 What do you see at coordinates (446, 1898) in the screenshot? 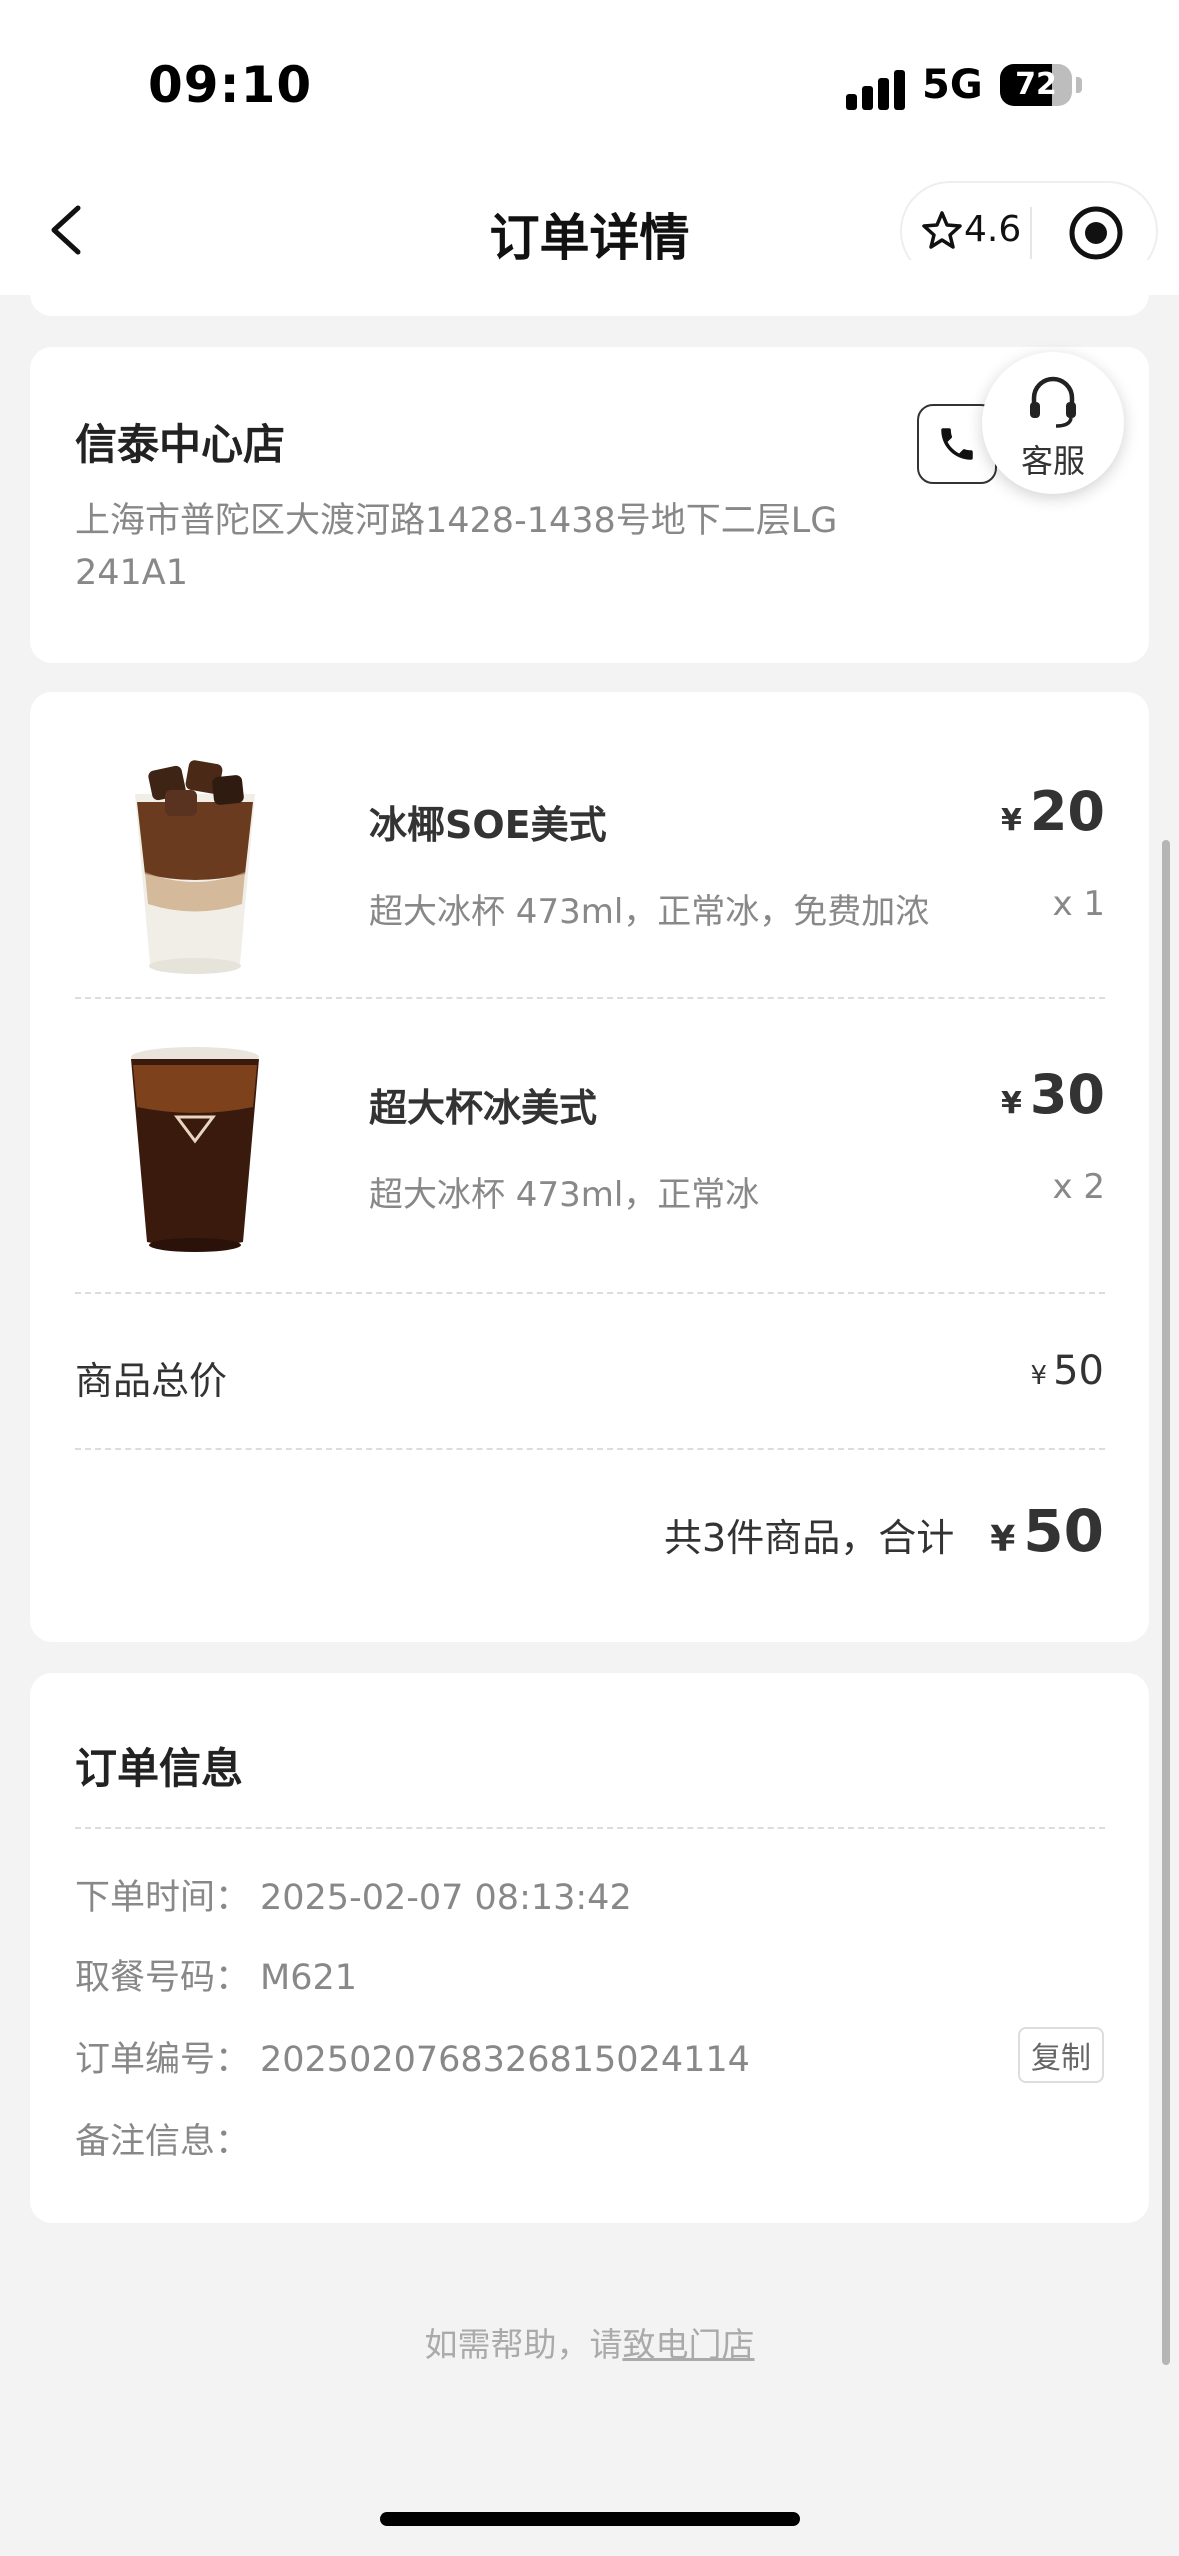
I see `order-time-value: 2025-02-07 08:13:42` at bounding box center [446, 1898].